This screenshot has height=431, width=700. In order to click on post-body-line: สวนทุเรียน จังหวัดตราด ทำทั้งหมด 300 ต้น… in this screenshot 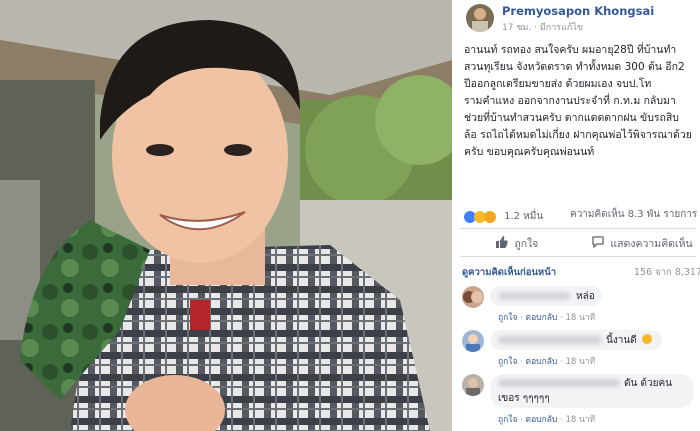, I will do `click(574, 67)`.